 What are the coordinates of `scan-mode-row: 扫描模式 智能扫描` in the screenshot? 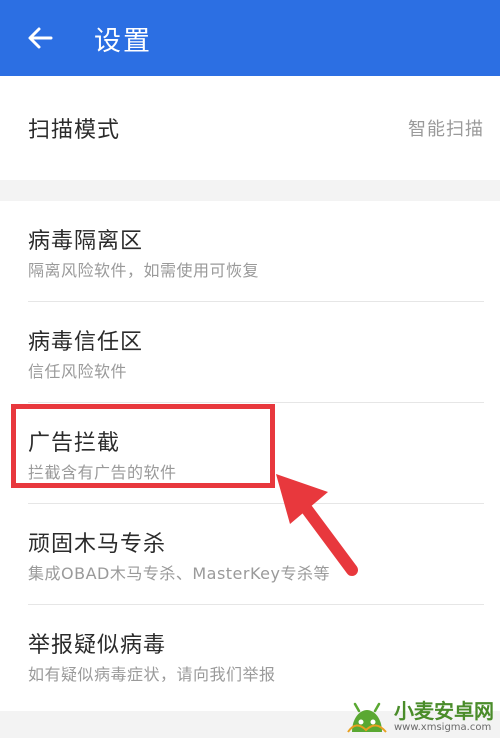 It's located at (250, 128).